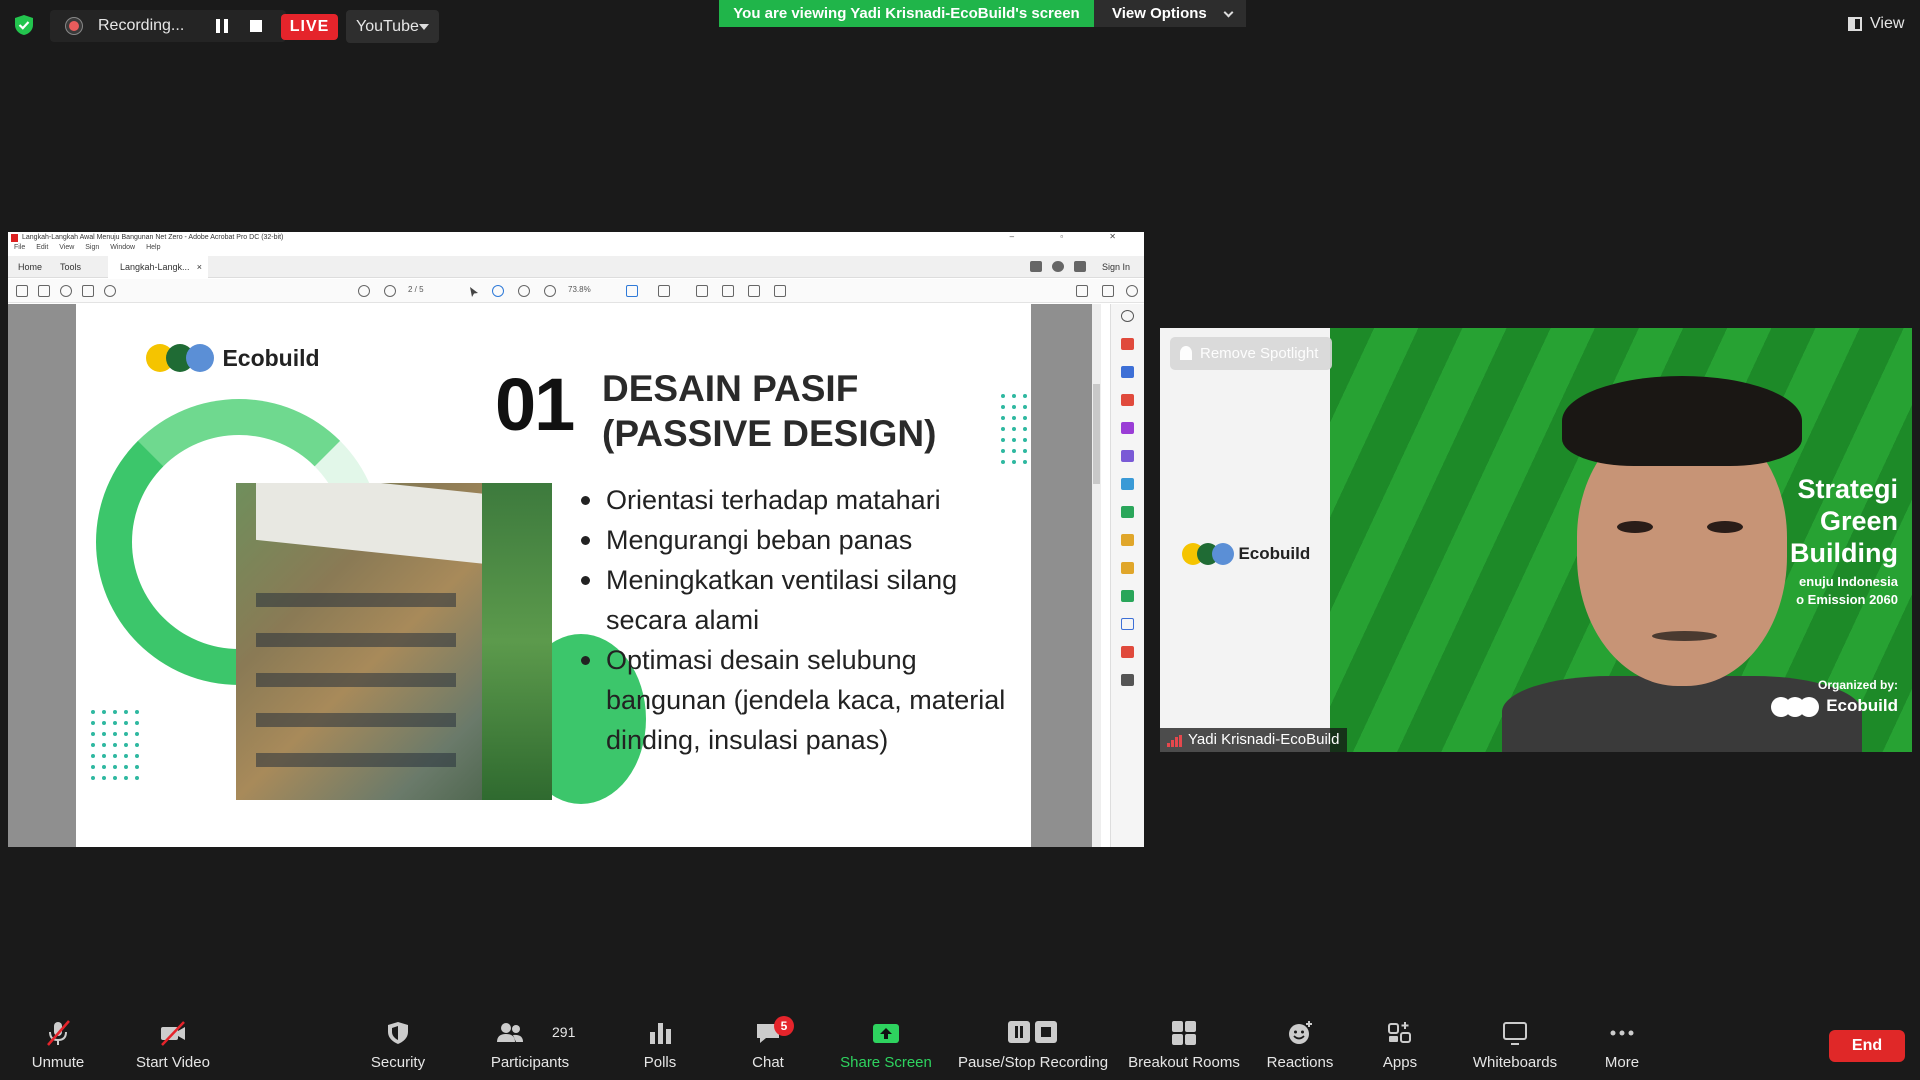 Image resolution: width=1920 pixels, height=1080 pixels. Describe the element at coordinates (660, 1045) in the screenshot. I see `polls-button: Polls` at that location.